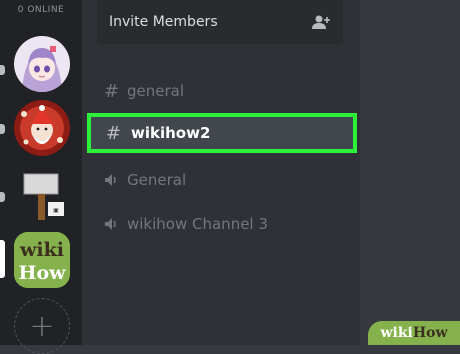 The width and height of the screenshot is (460, 354). I want to click on channel-name: General, so click(157, 180).